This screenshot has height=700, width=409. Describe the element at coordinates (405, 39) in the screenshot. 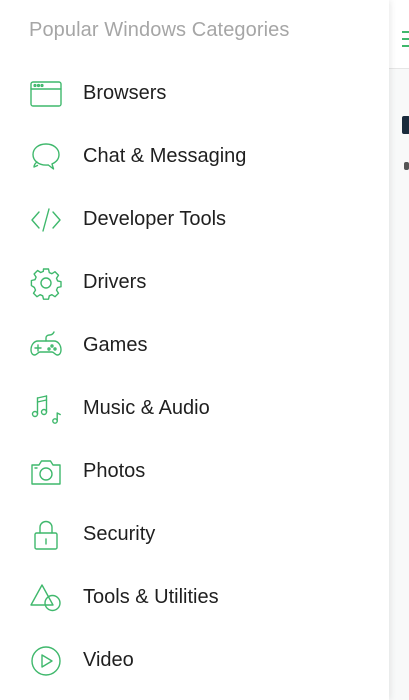

I see `hamburger-menu-icon` at that location.